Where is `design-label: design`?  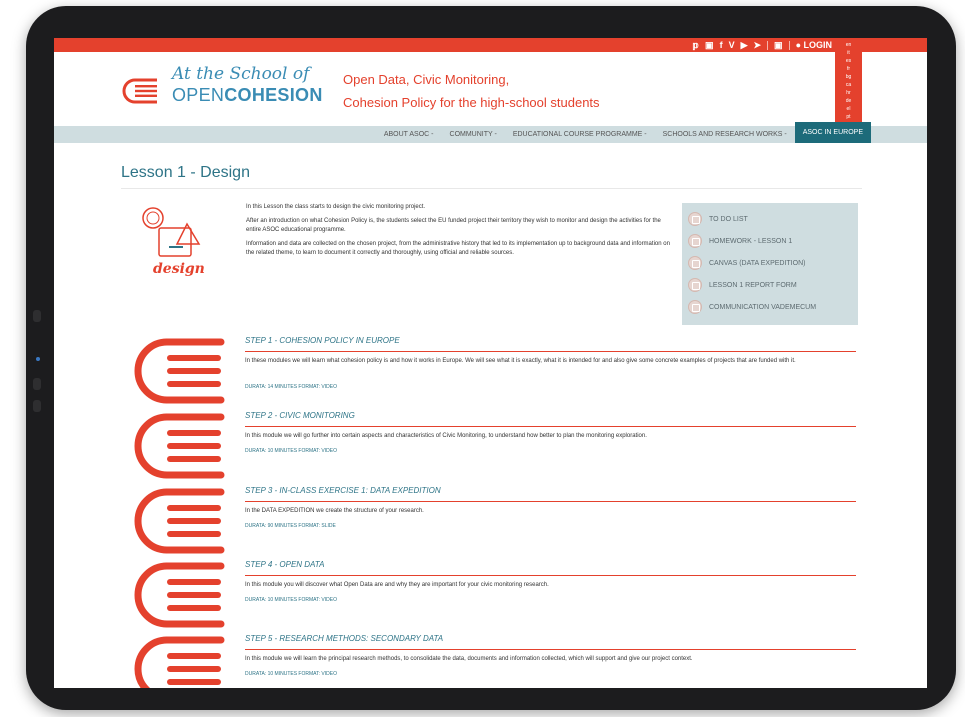
design-label: design is located at coordinates (179, 269).